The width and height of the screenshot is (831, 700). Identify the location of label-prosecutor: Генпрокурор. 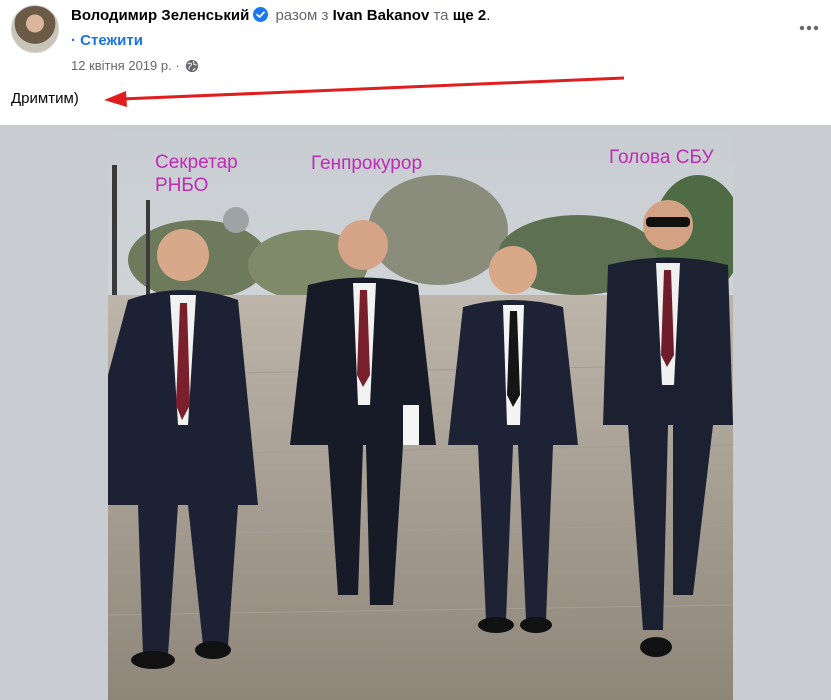
(367, 163).